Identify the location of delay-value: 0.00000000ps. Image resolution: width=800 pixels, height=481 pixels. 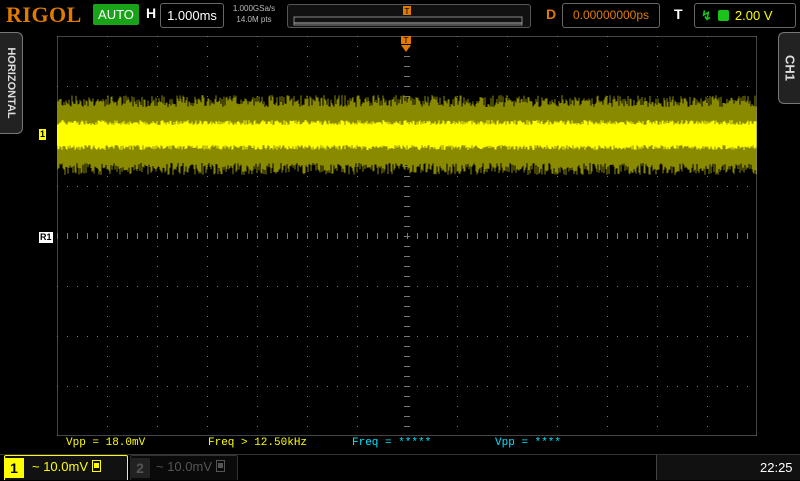
(611, 15).